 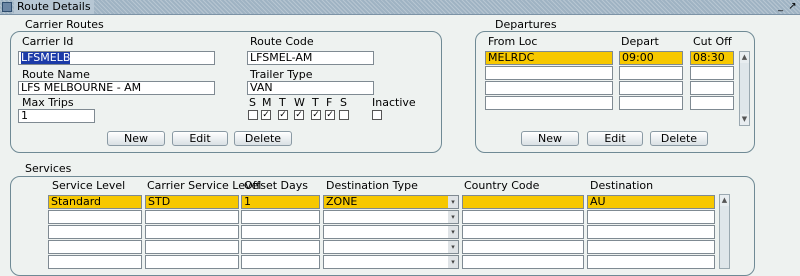 I want to click on routes-delete-button: Delete, so click(x=263, y=138).